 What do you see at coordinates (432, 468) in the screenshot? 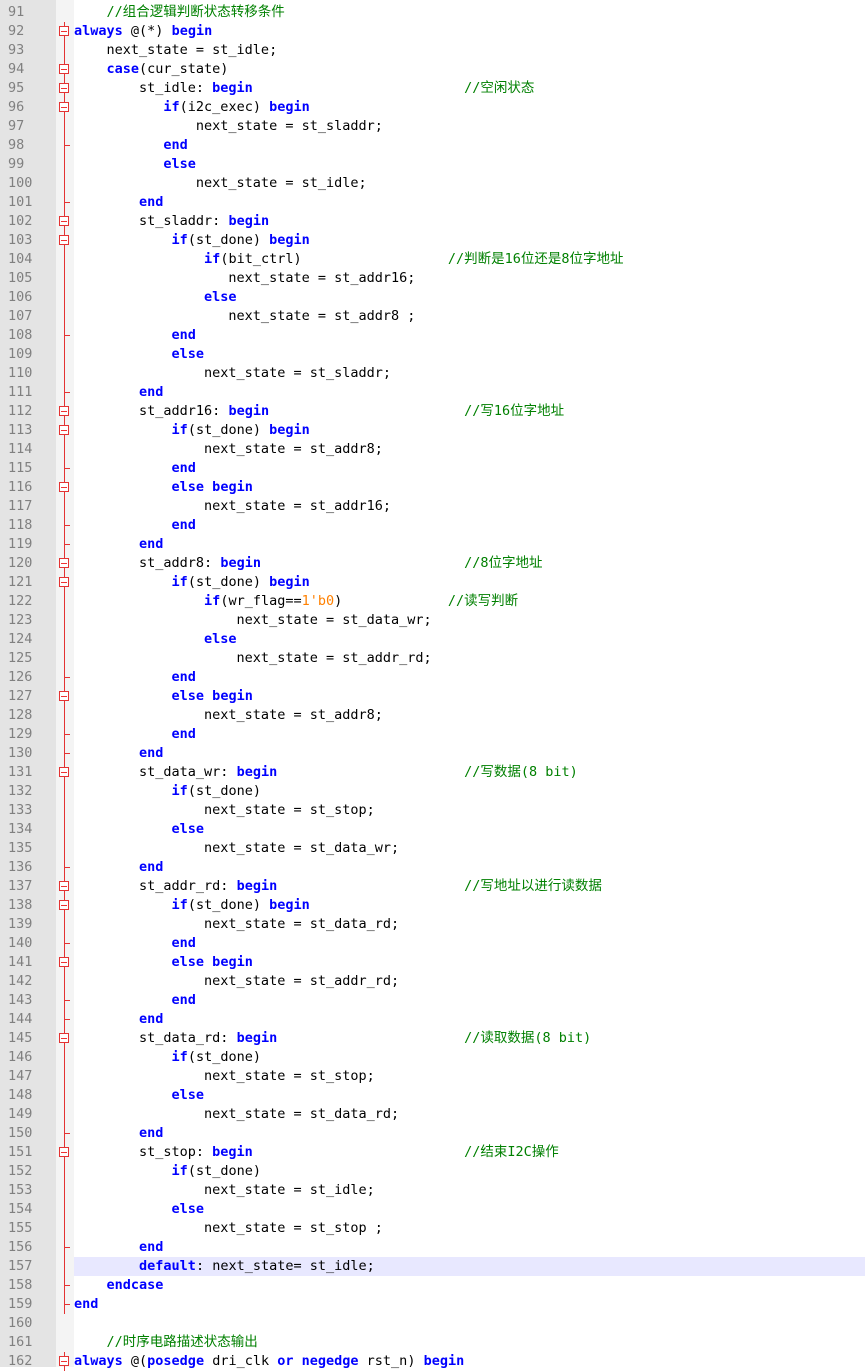
I see `code-line: 115 end` at bounding box center [432, 468].